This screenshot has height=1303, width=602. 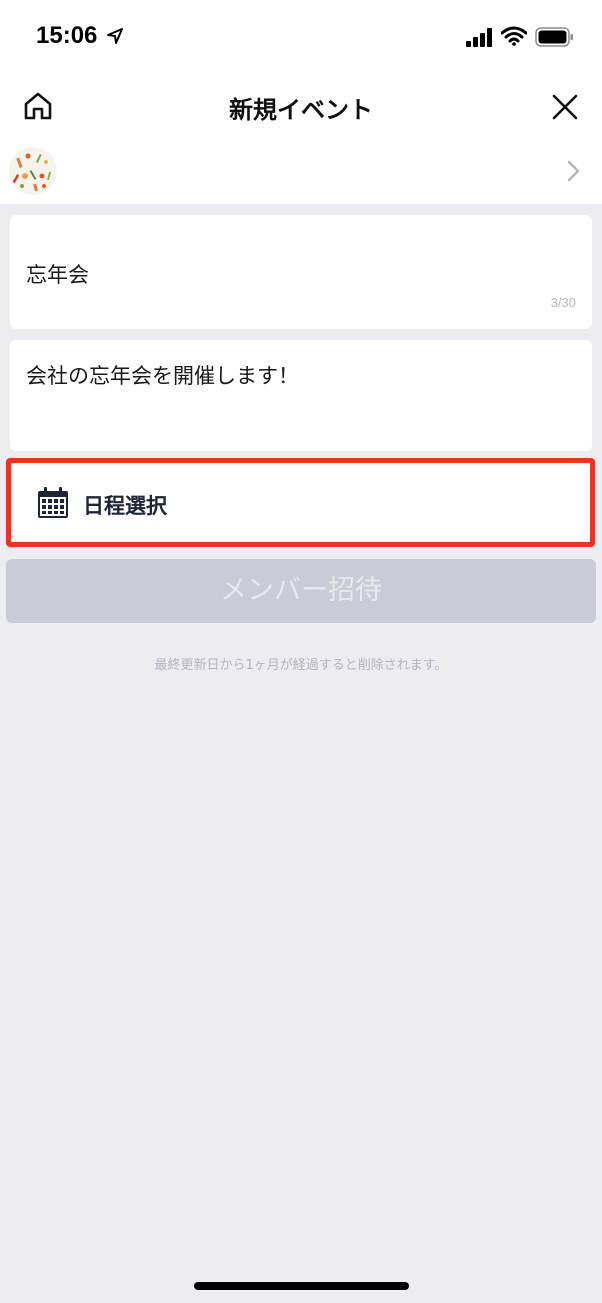 I want to click on event-title-value: 忘年会, so click(x=57, y=274).